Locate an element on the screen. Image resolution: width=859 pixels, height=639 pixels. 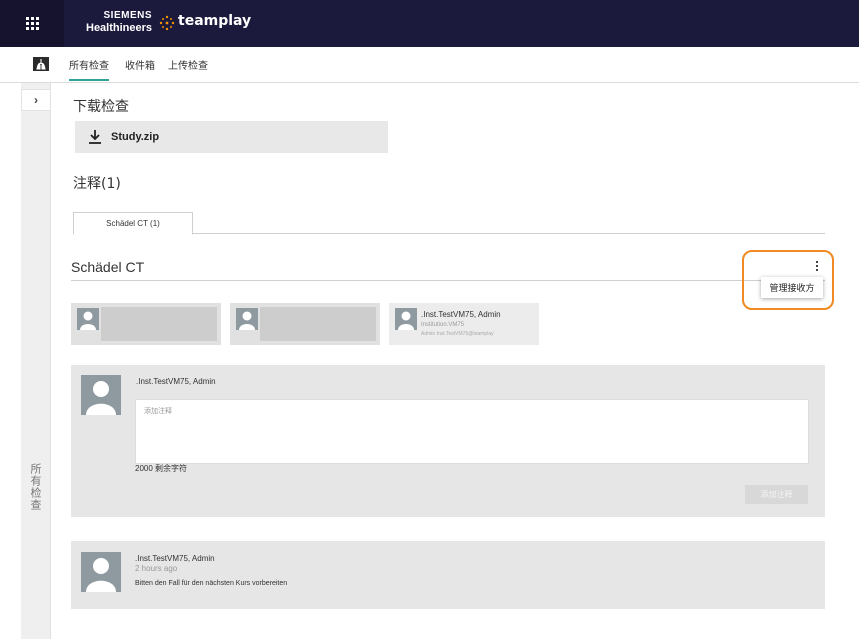
app-launcher-button is located at coordinates (32, 23).